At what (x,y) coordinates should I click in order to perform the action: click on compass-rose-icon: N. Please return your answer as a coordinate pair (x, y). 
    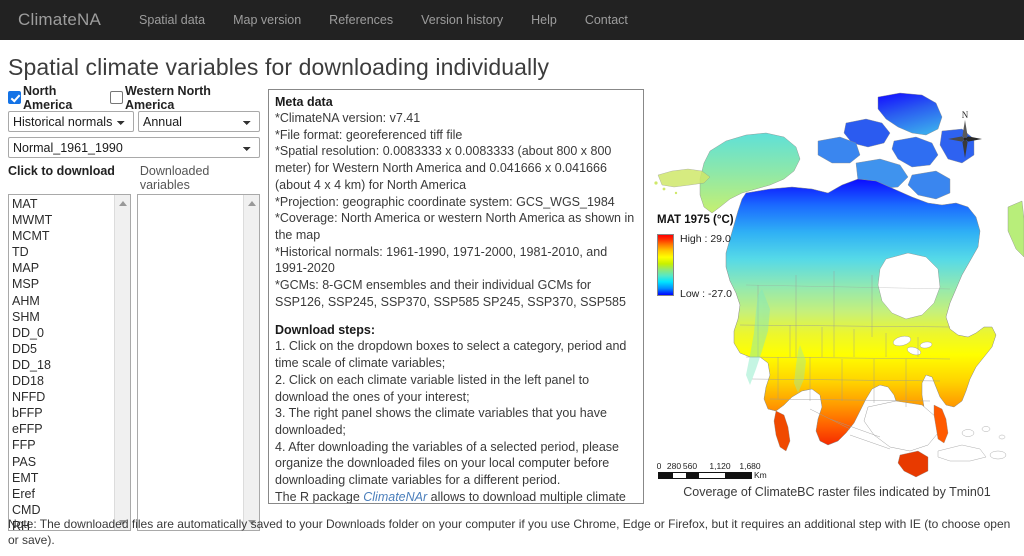
    Looking at the image, I should click on (965, 134).